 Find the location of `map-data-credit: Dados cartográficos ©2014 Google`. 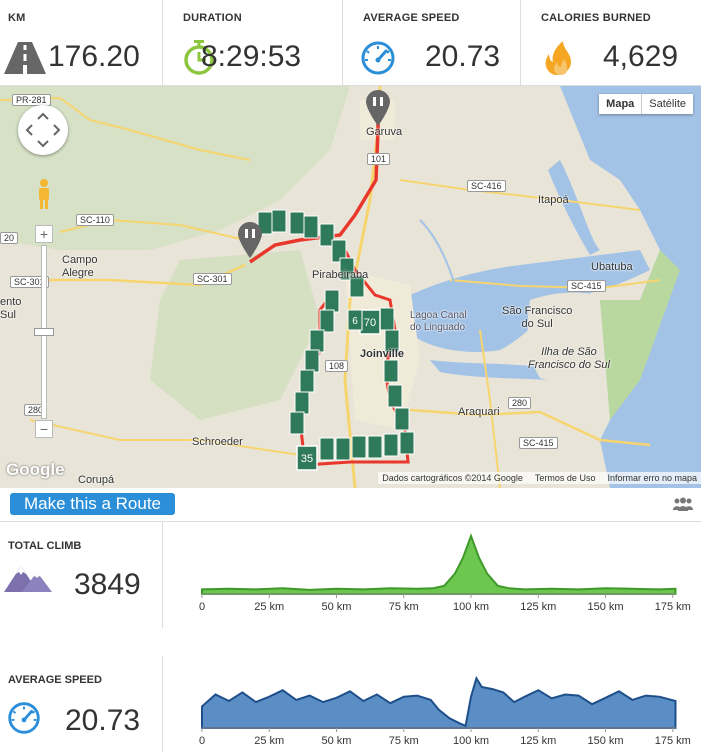

map-data-credit: Dados cartográficos ©2014 Google is located at coordinates (452, 478).